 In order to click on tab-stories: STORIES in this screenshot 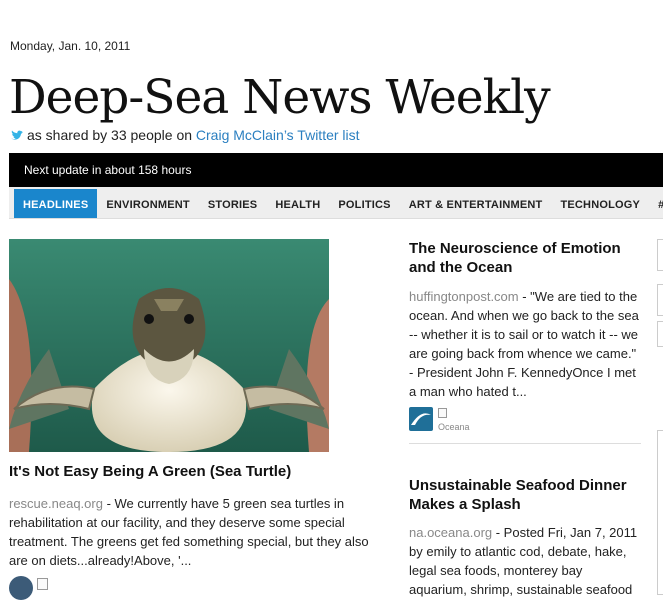, I will do `click(233, 203)`.